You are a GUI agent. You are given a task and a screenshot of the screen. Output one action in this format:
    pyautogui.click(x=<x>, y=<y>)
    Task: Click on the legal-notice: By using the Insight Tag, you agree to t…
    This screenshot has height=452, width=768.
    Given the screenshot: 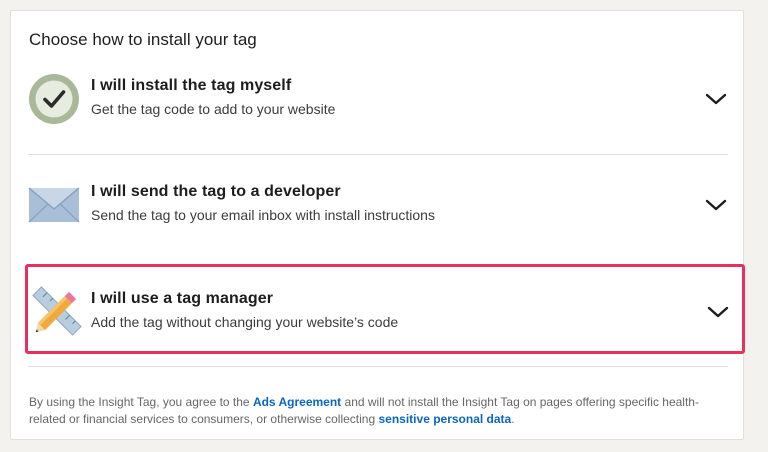 What is the action you would take?
    pyautogui.click(x=379, y=411)
    